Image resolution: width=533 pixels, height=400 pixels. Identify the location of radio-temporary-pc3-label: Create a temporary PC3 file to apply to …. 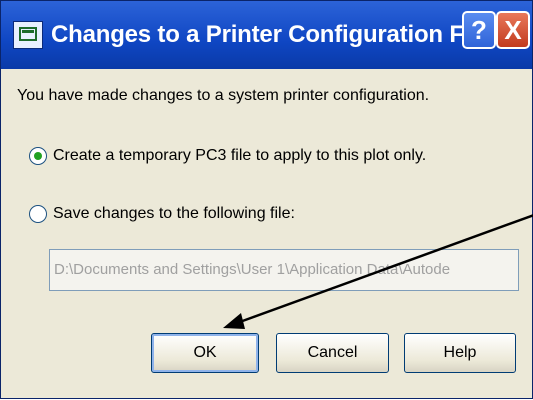
(240, 155).